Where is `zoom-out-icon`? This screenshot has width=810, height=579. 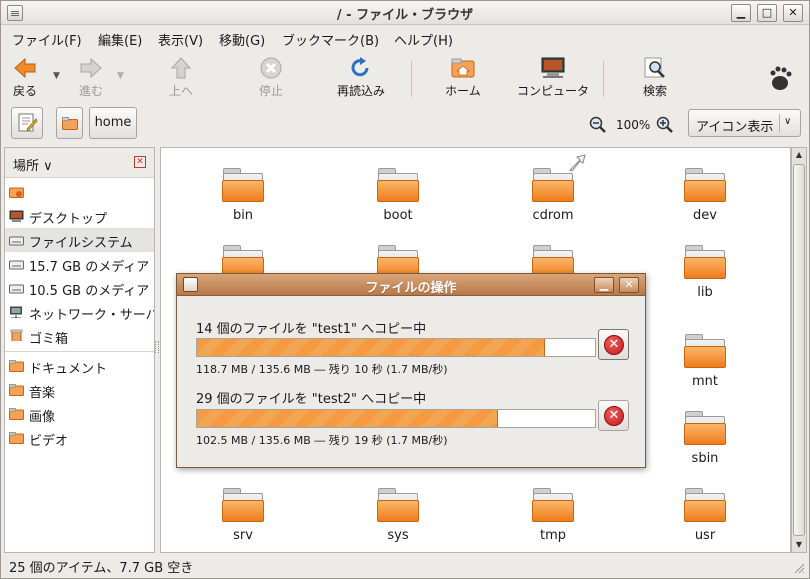 zoom-out-icon is located at coordinates (598, 125).